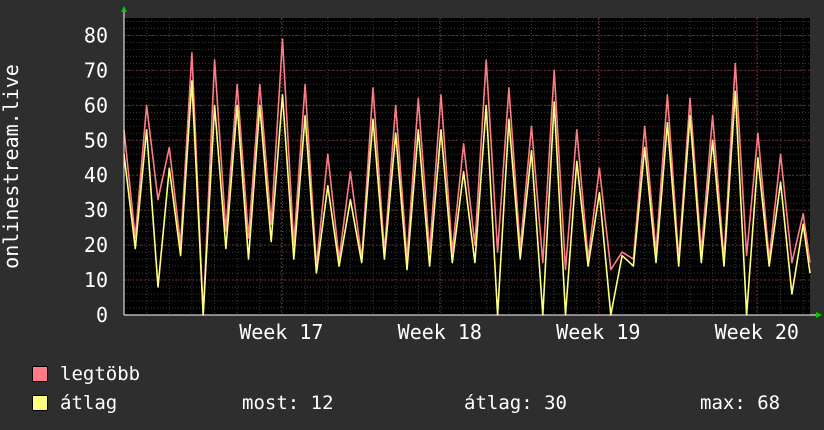  What do you see at coordinates (11, 166) in the screenshot?
I see `y-axis-label: onlinestream.live` at bounding box center [11, 166].